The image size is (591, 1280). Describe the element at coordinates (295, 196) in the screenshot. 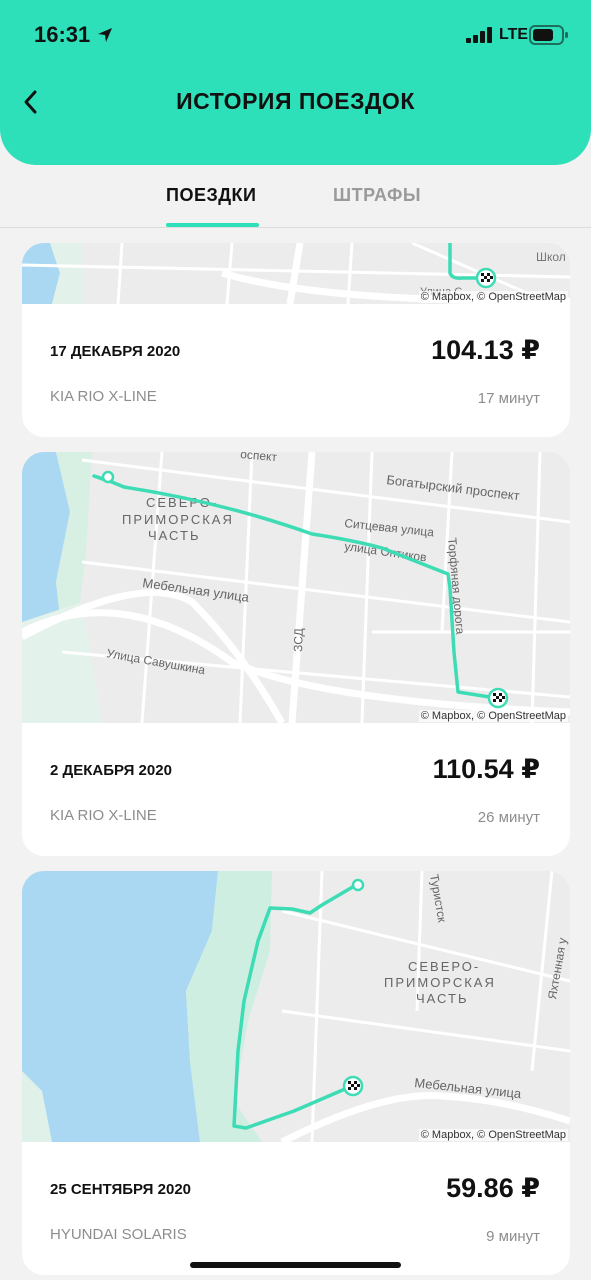

I see `tab-bar: ПОЕЗДКИ ШТРАФЫ` at that location.